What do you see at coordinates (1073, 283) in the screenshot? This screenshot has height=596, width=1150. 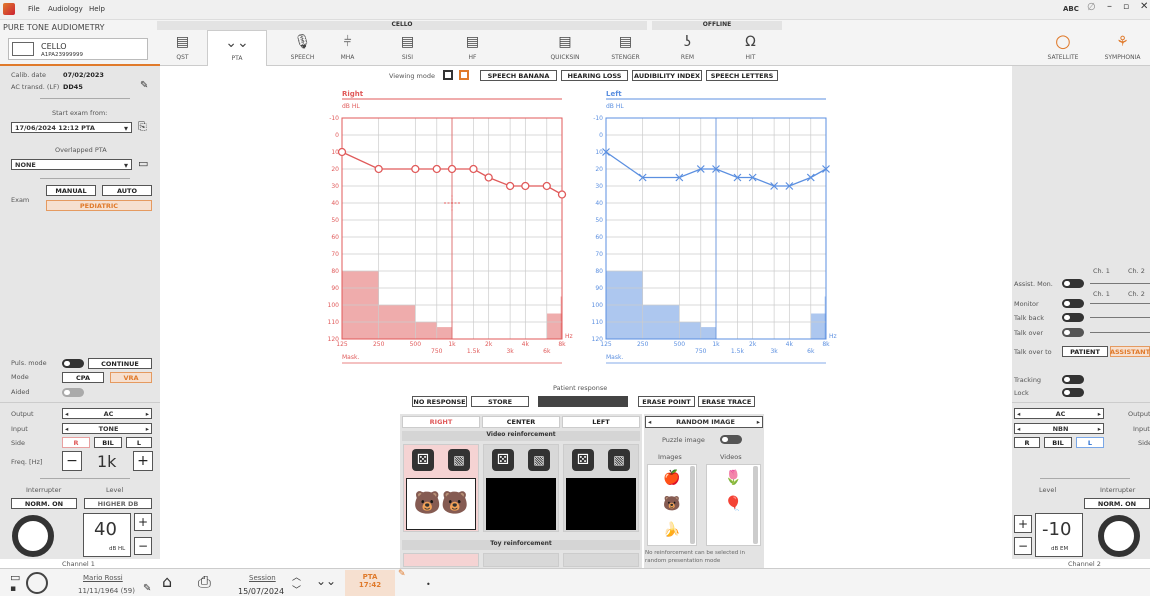 I see `assist-mon-toggle` at bounding box center [1073, 283].